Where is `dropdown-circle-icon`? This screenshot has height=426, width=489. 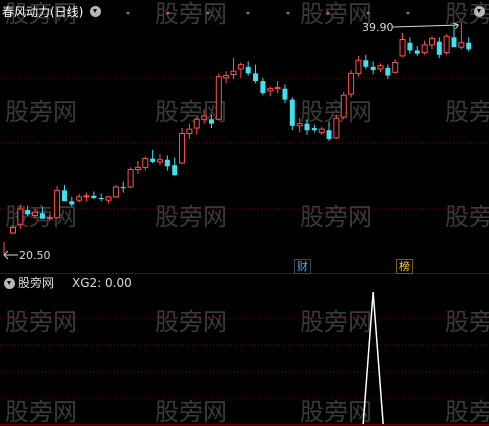
dropdown-circle-icon is located at coordinates (95, 11).